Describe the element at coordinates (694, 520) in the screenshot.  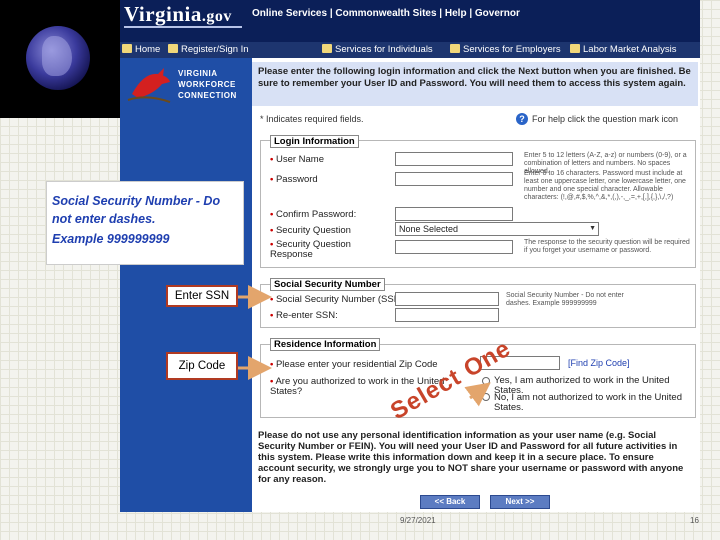
I see `slide-page-number: 16` at that location.